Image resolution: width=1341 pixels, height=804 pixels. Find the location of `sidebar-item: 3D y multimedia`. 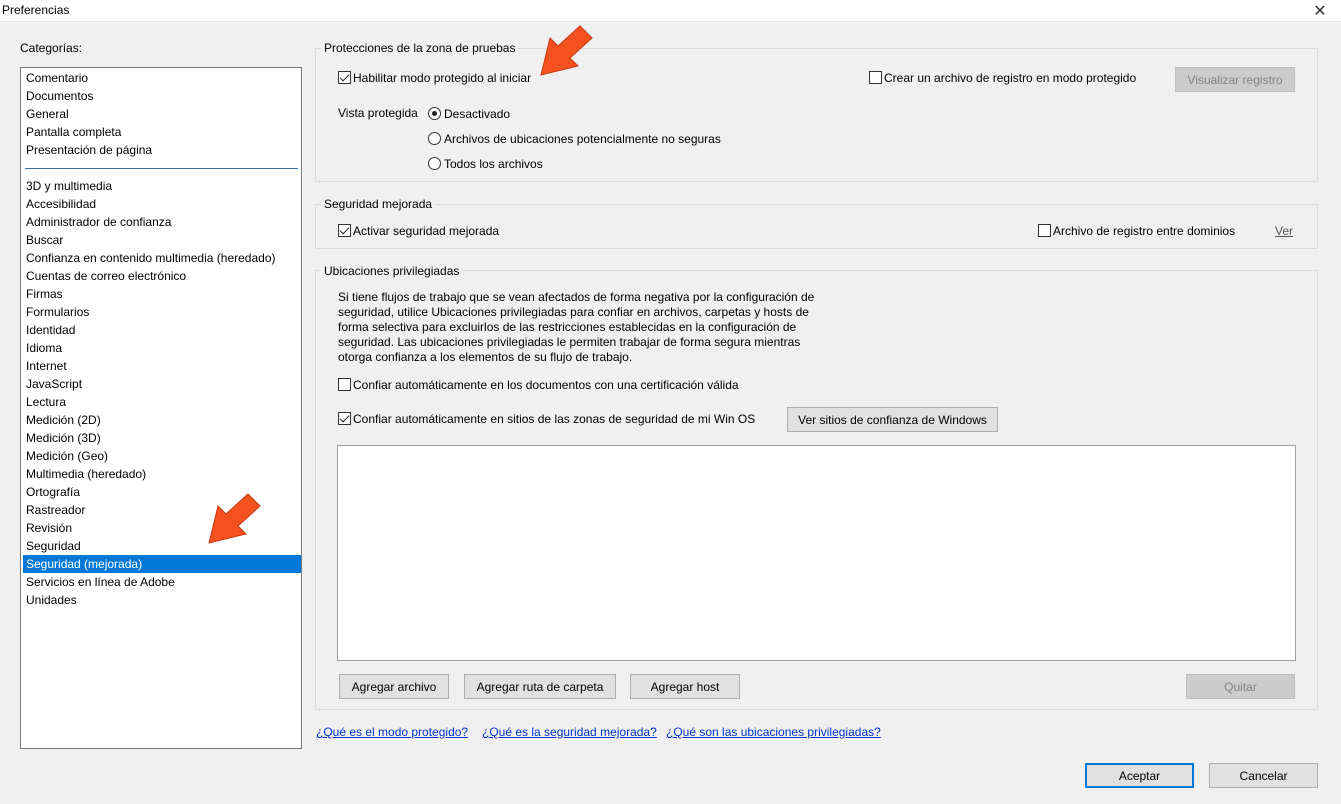

sidebar-item: 3D y multimedia is located at coordinates (162, 186).